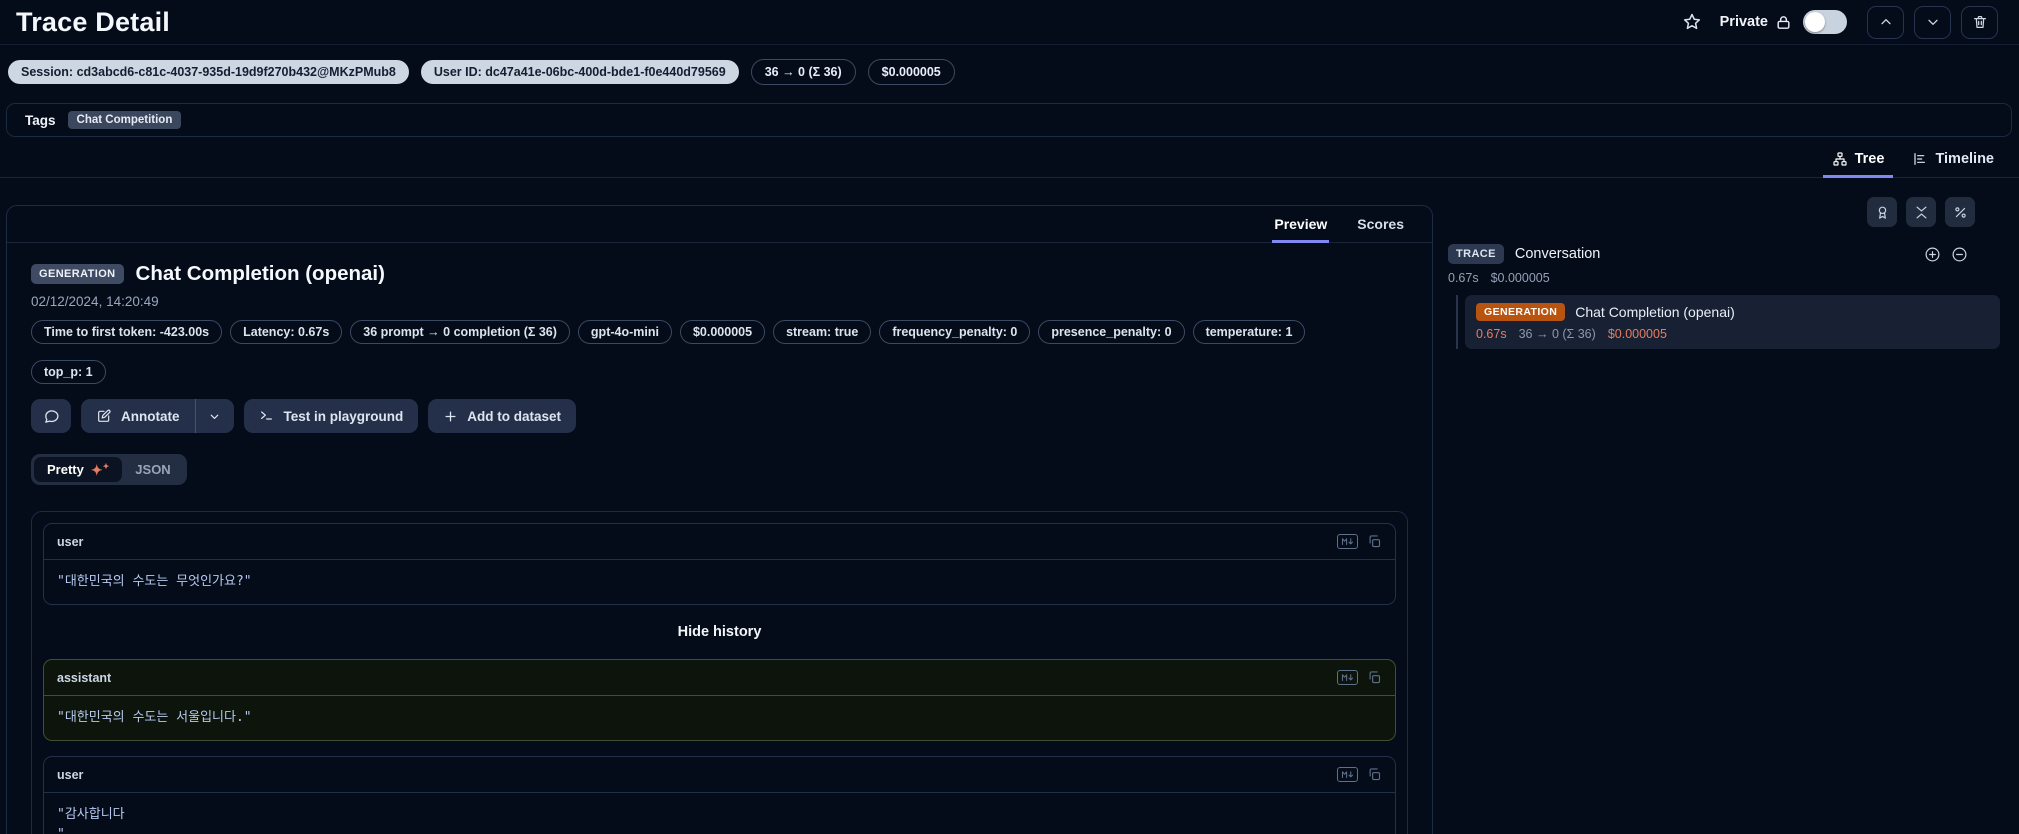  Describe the element at coordinates (719, 632) in the screenshot. I see `hide-history-button: Hide history` at that location.